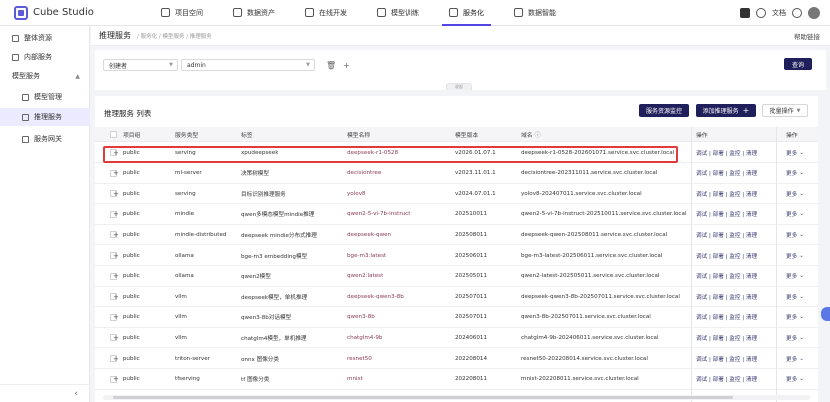 Image resolution: width=830 pixels, height=402 pixels. Describe the element at coordinates (45, 97) in the screenshot. I see `sidebar-item-model-management: 模型管理` at that location.